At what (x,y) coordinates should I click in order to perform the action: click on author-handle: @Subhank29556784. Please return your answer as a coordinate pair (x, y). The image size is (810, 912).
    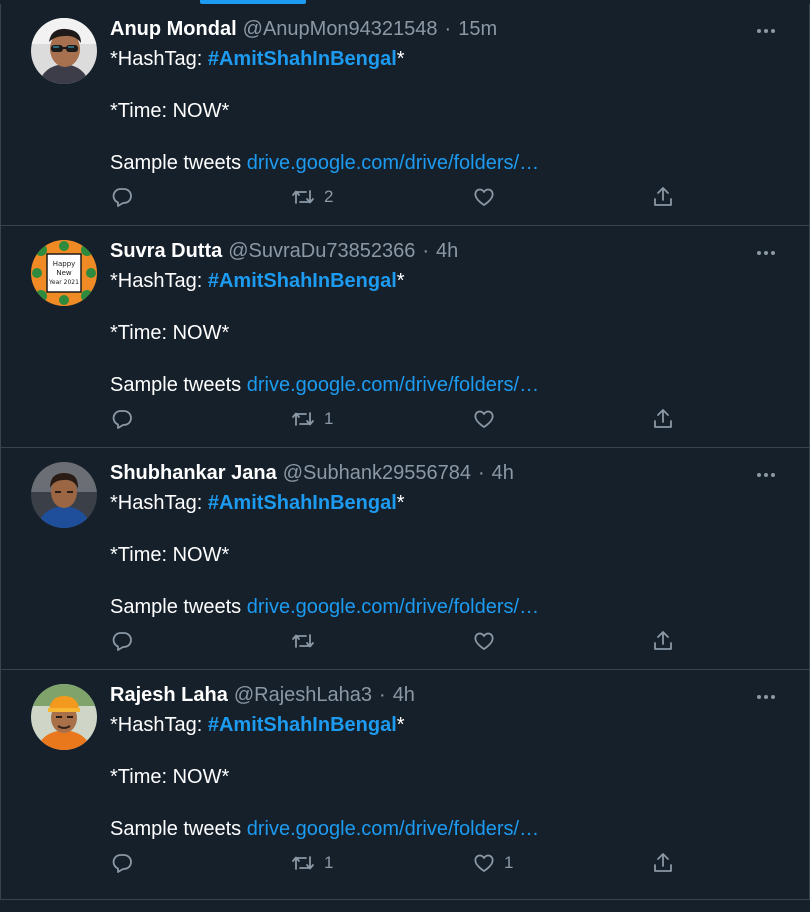
    Looking at the image, I should click on (377, 473).